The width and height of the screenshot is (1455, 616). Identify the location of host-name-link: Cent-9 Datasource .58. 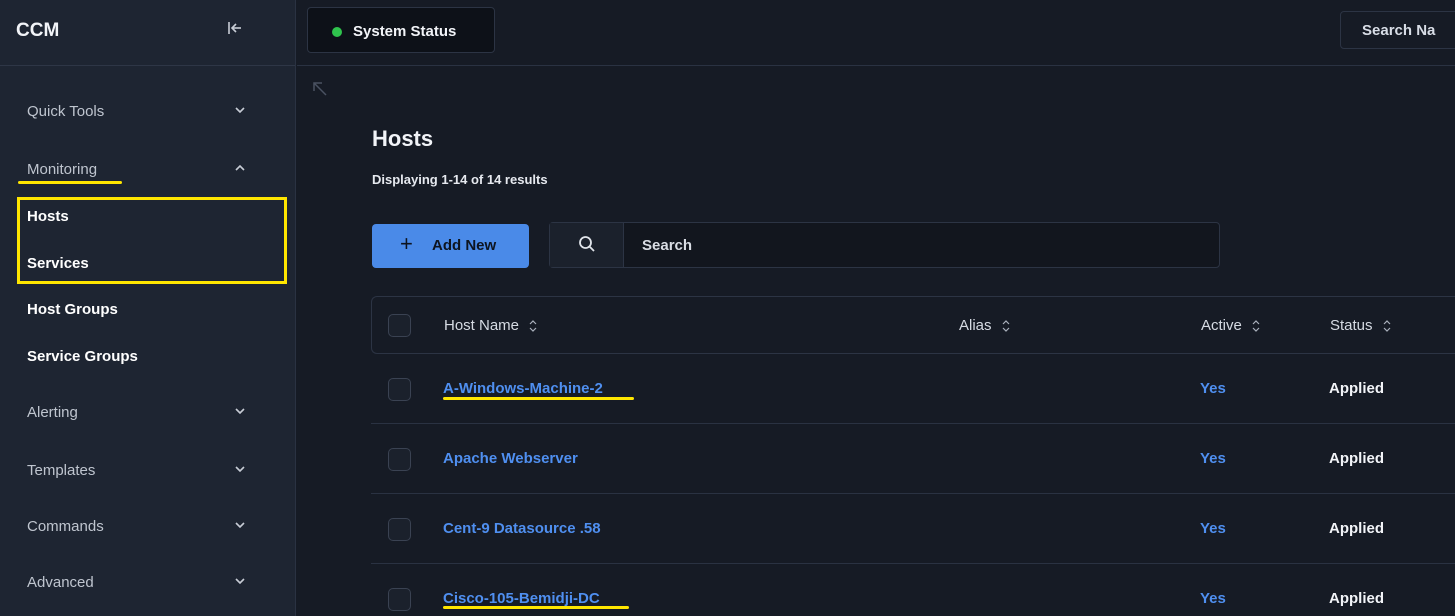
(522, 528).